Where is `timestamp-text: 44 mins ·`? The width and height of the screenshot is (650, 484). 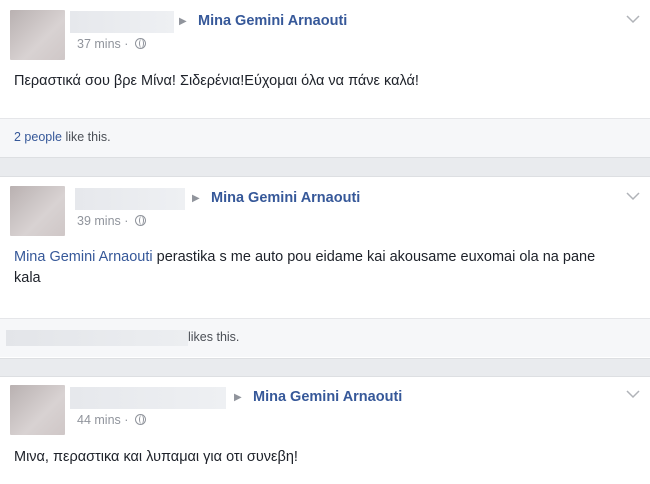
timestamp-text: 44 mins · is located at coordinates (104, 420).